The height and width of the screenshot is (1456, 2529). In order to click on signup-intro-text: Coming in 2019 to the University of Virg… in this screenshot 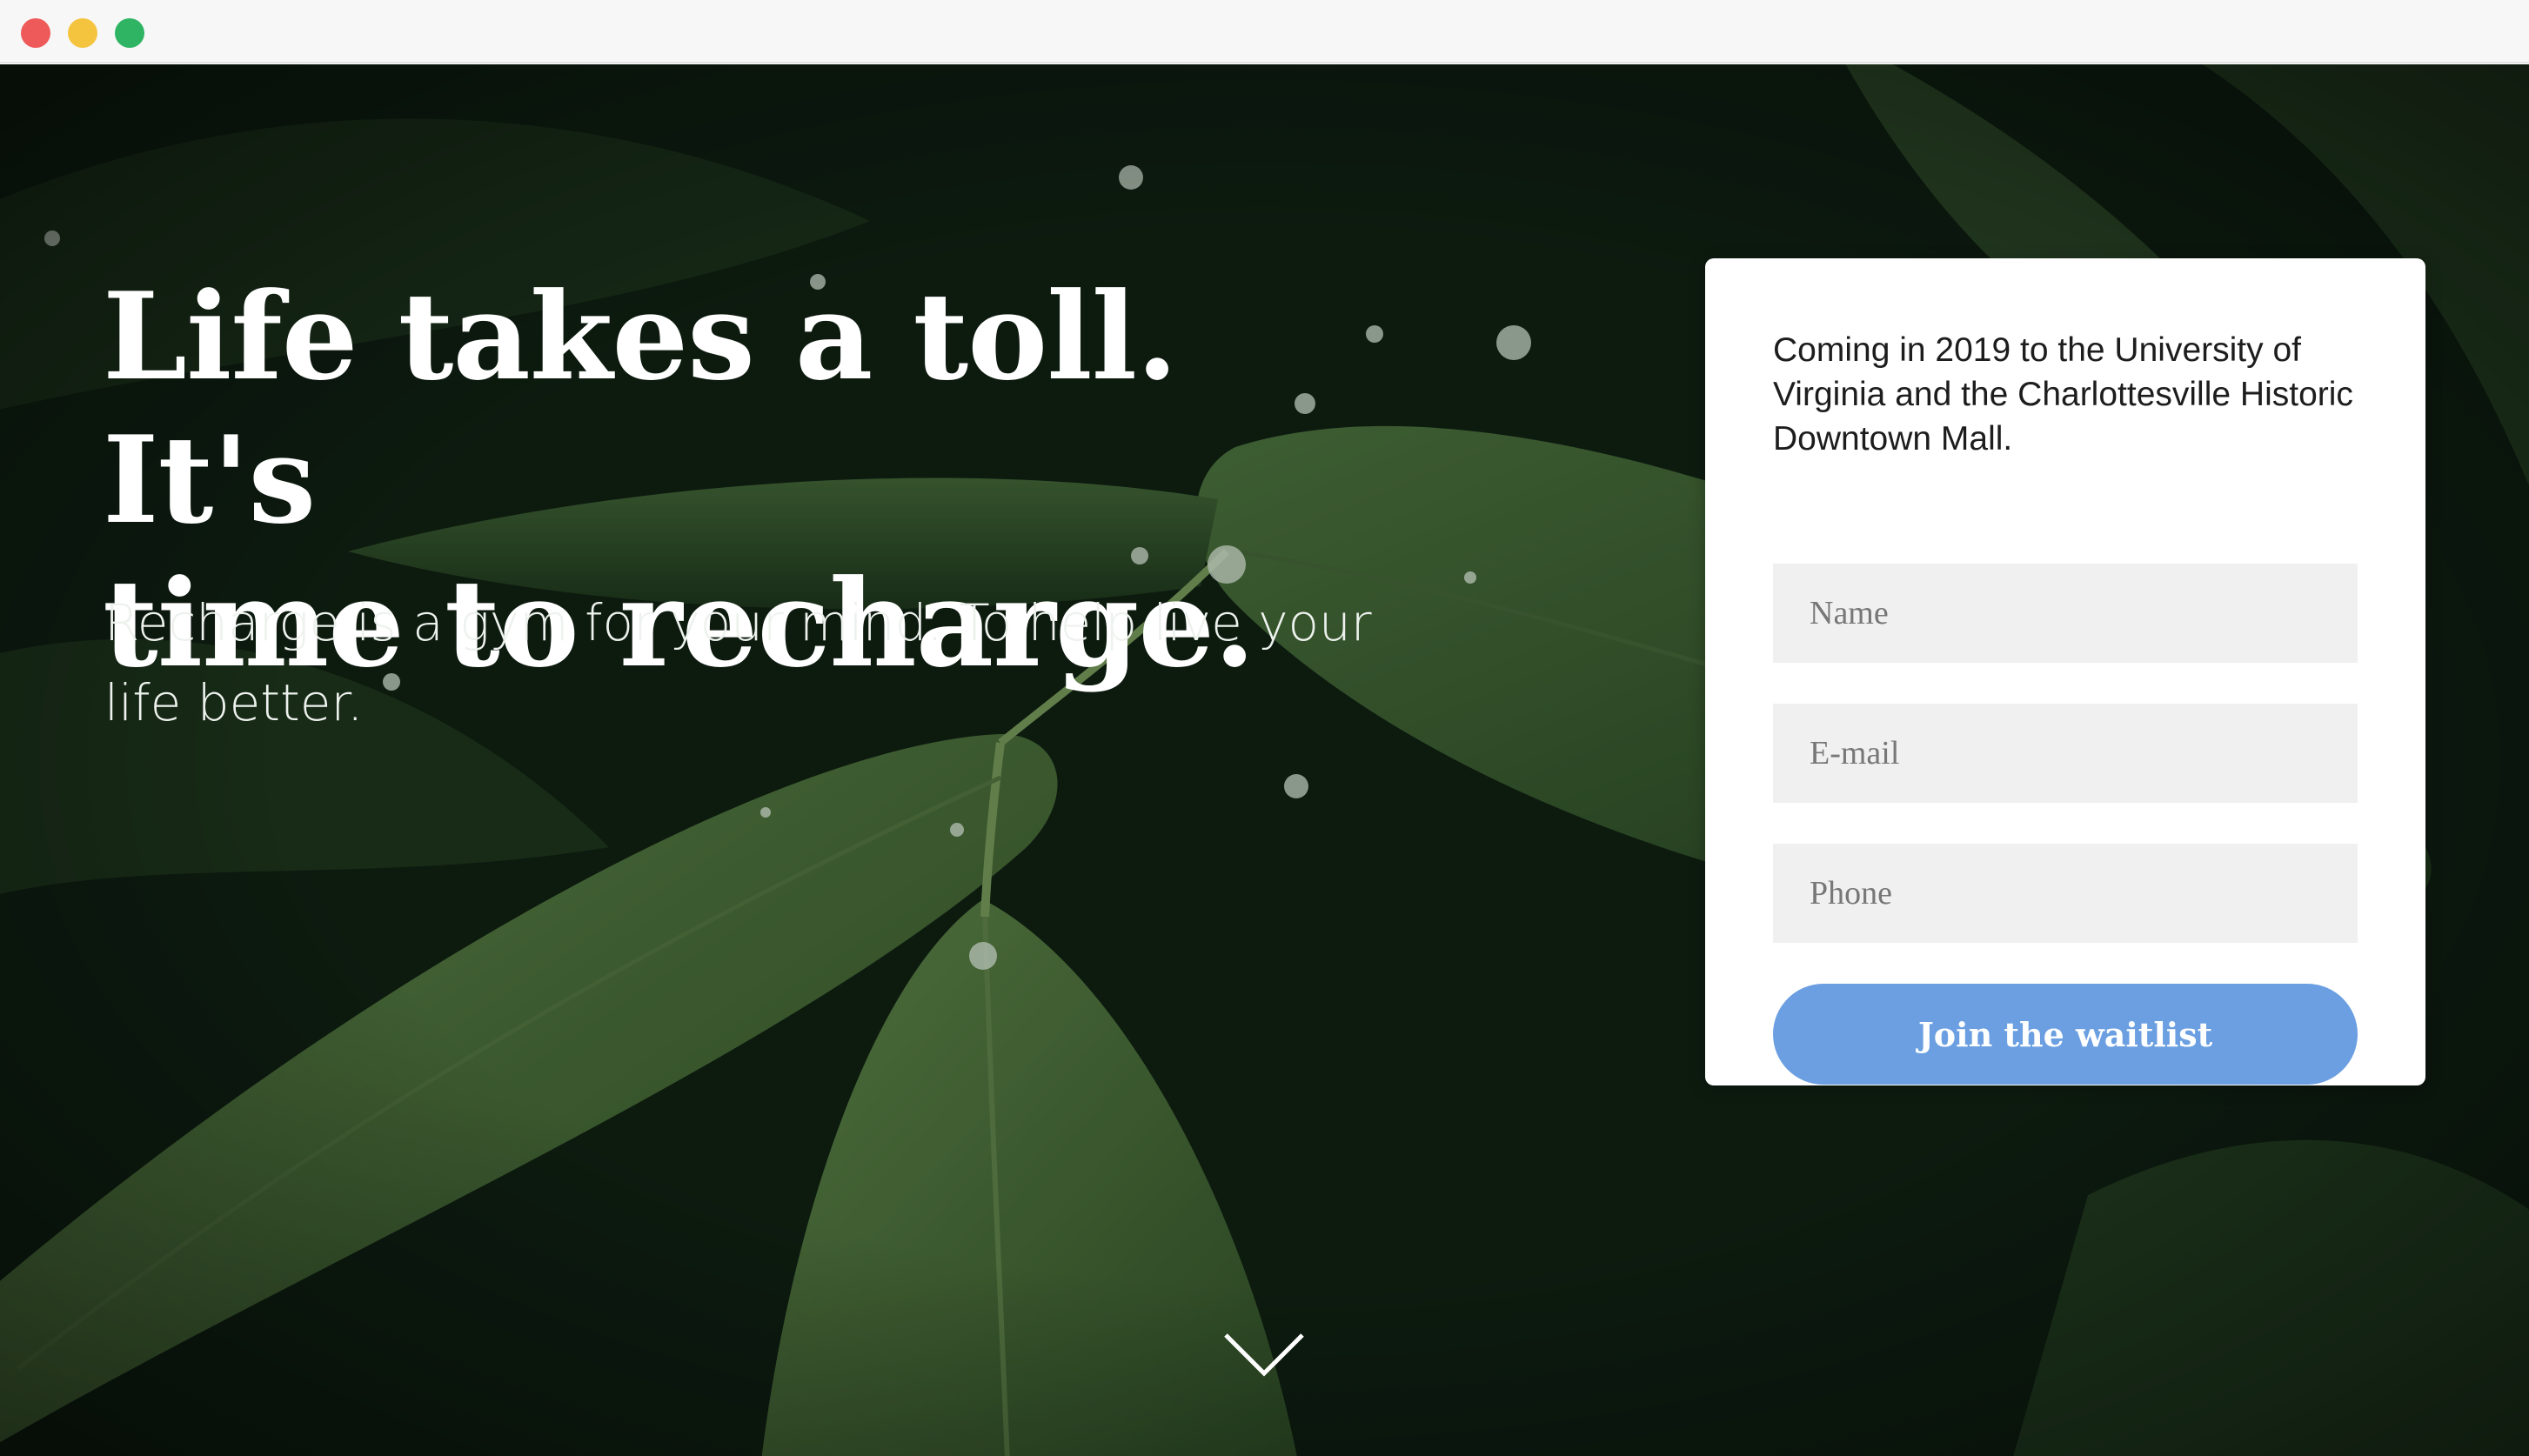, I will do `click(2063, 394)`.